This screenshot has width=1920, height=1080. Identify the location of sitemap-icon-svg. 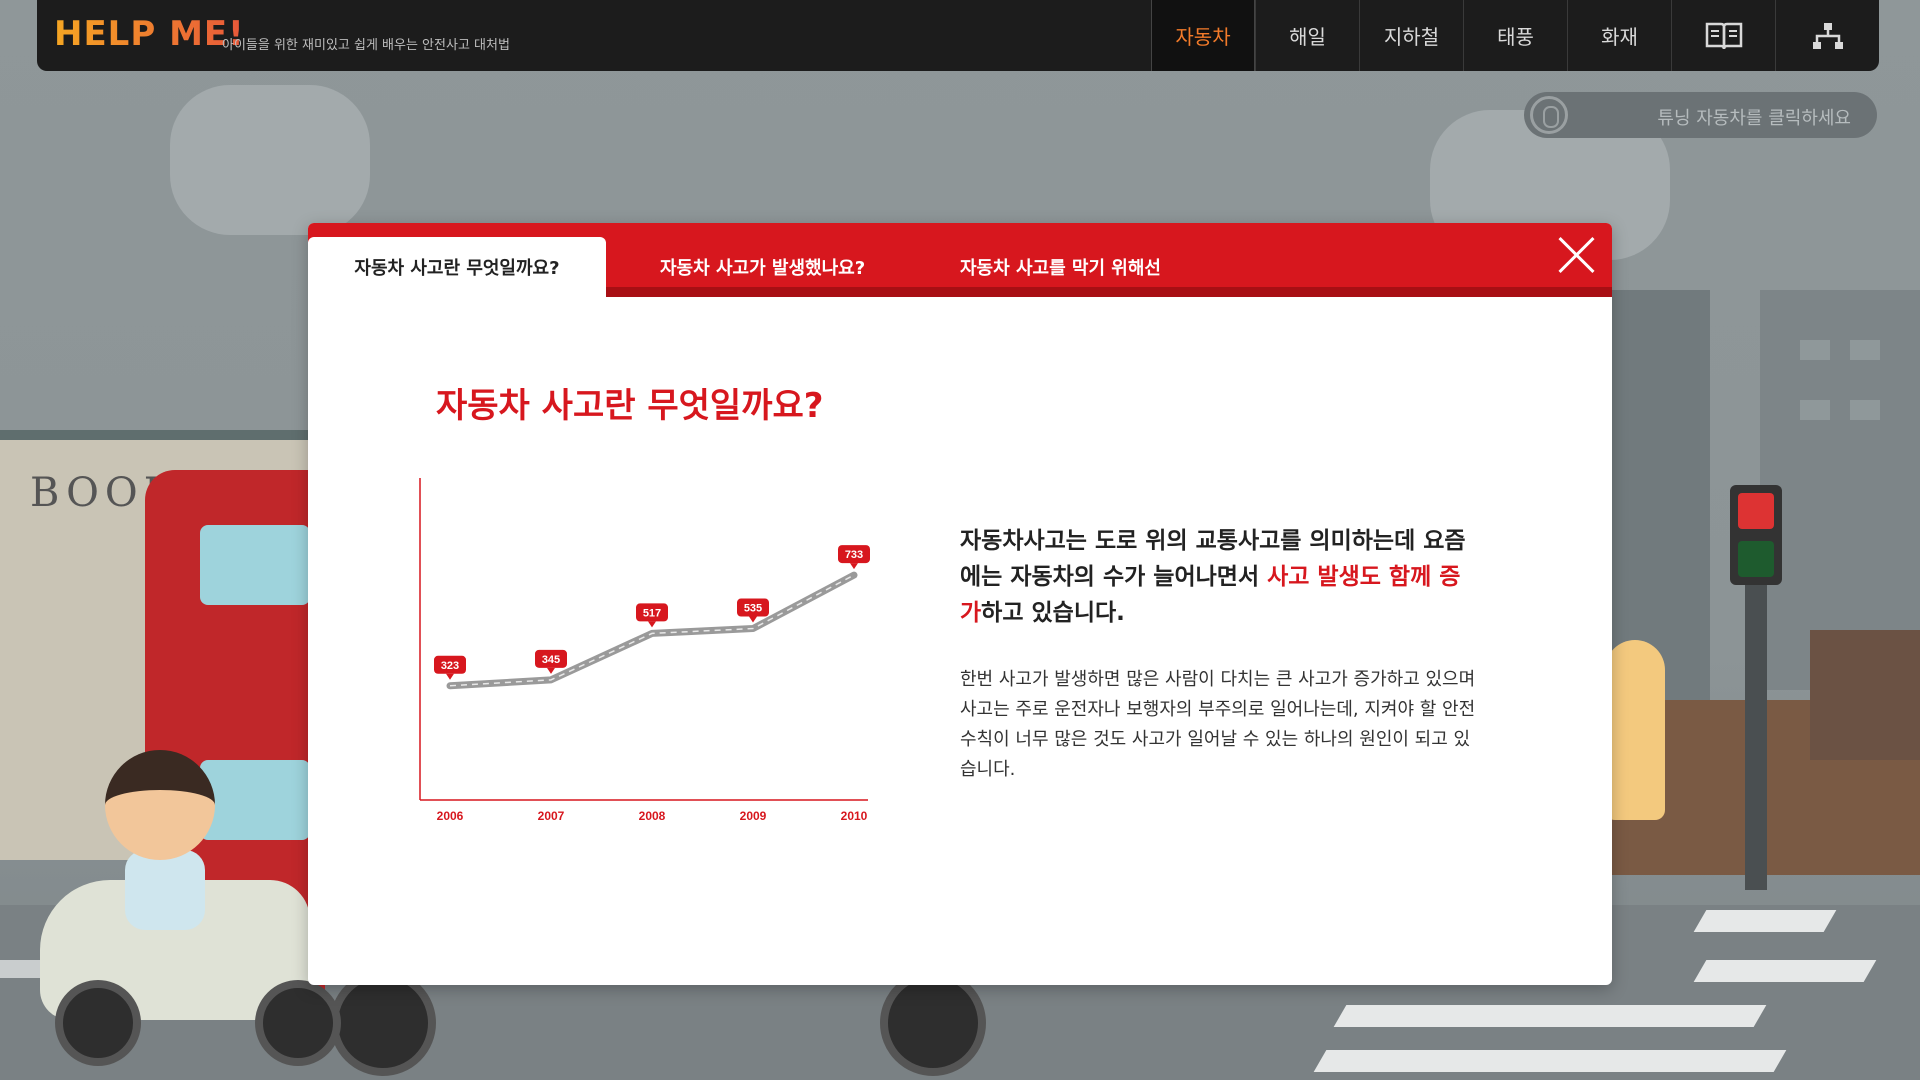
(1827, 35).